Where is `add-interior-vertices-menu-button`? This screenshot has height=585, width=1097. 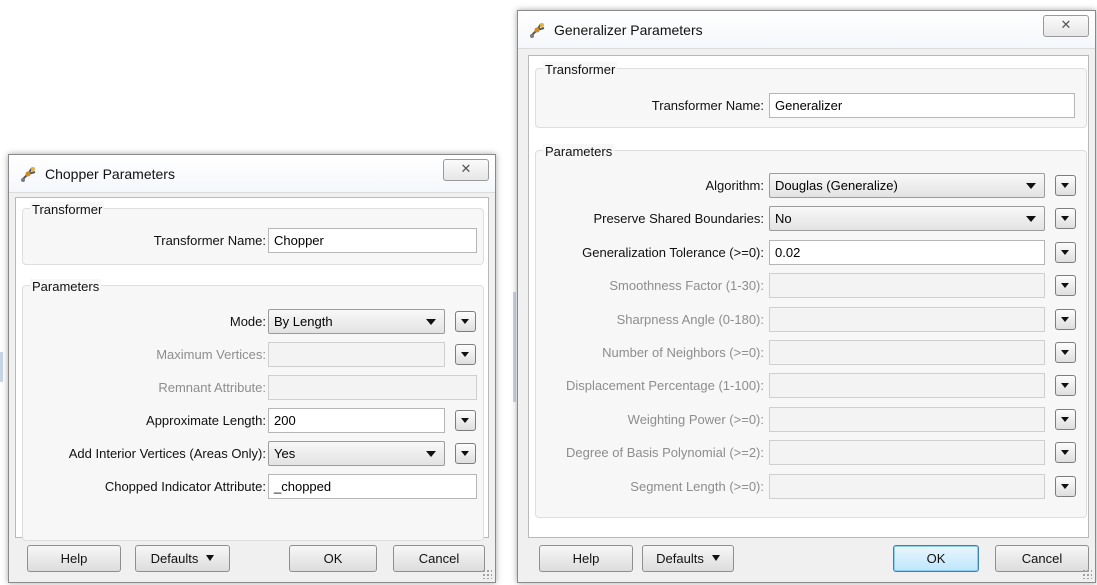 add-interior-vertices-menu-button is located at coordinates (465, 453).